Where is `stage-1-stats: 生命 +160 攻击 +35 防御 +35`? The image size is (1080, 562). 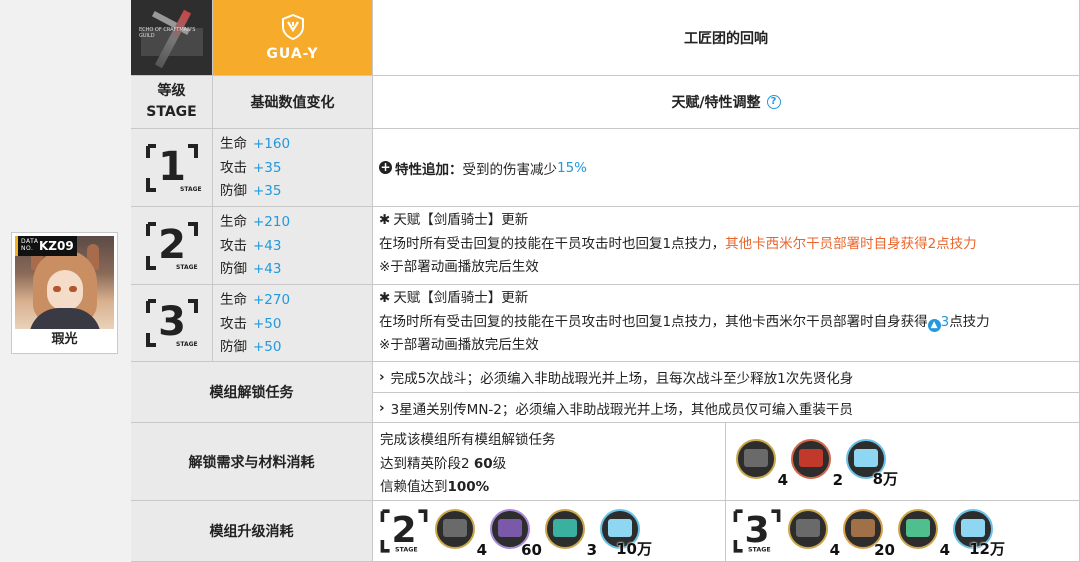
stage-1-stats: 生命 +160 攻击 +35 防御 +35 is located at coordinates (293, 168).